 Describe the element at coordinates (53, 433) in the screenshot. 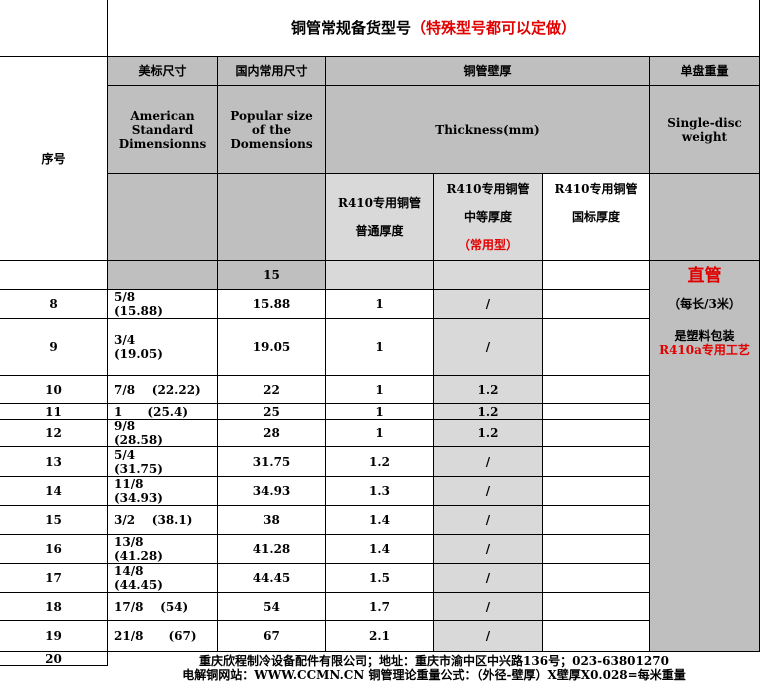

I see `cell-seq-text: 12` at that location.